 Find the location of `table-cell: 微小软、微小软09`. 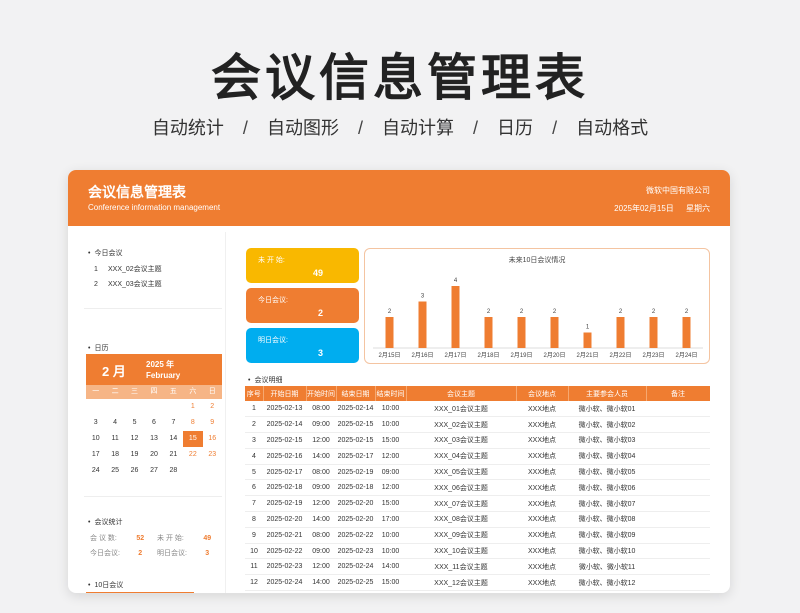

table-cell: 微小软、微小软09 is located at coordinates (607, 535).